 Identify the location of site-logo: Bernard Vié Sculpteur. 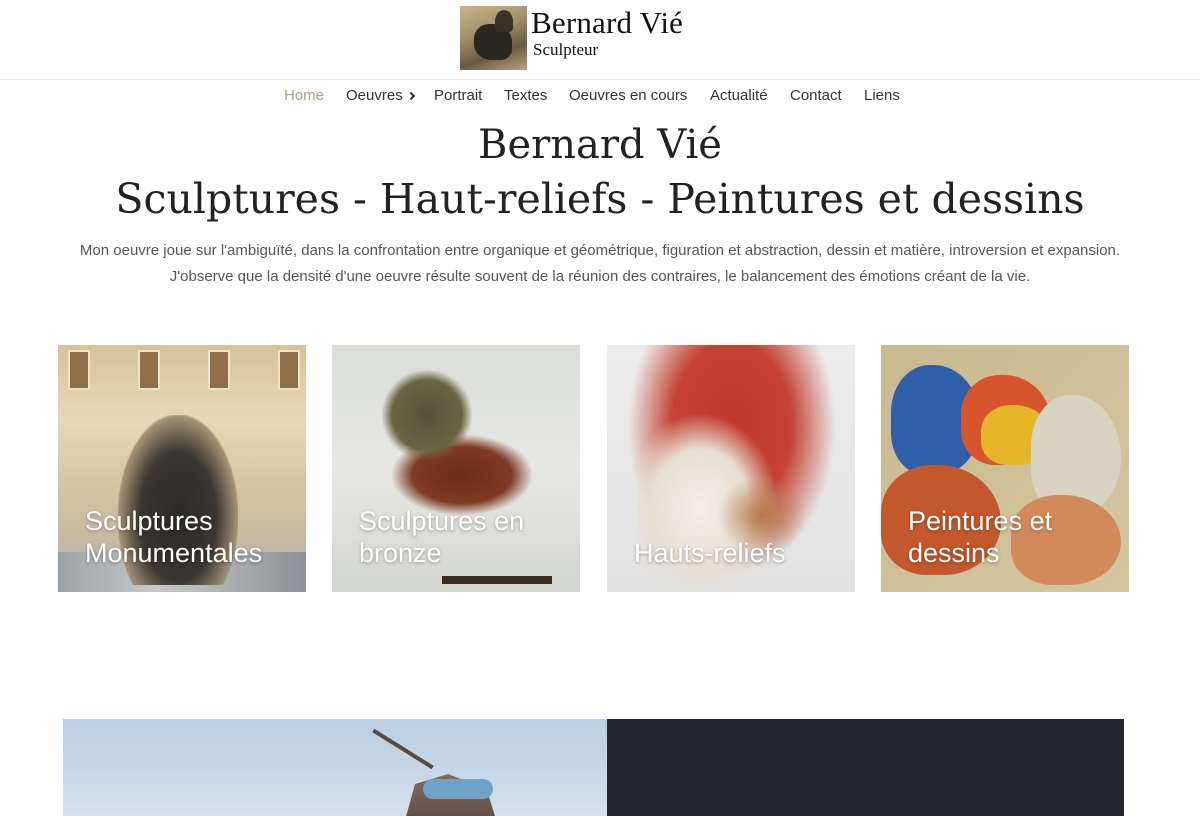
(576, 39).